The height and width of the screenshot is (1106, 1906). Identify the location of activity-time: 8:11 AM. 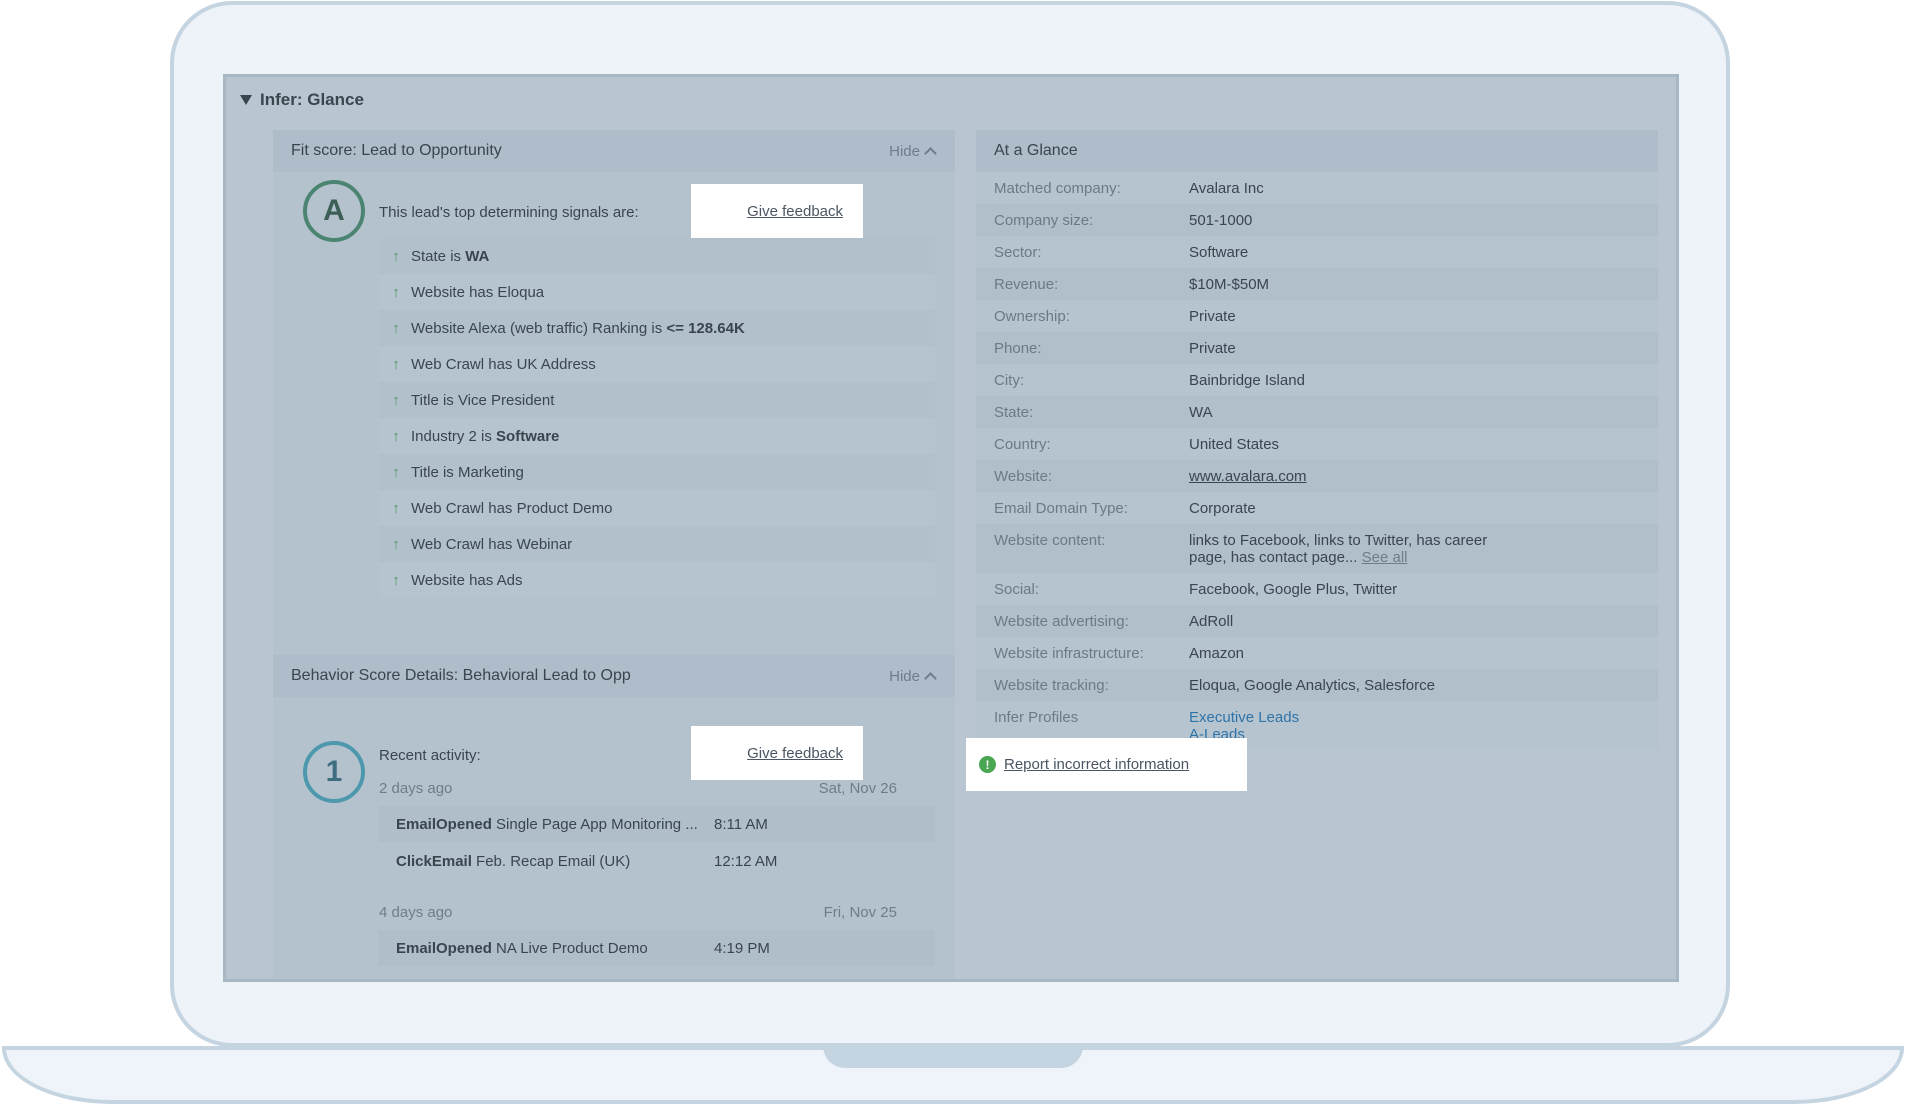
(741, 824).